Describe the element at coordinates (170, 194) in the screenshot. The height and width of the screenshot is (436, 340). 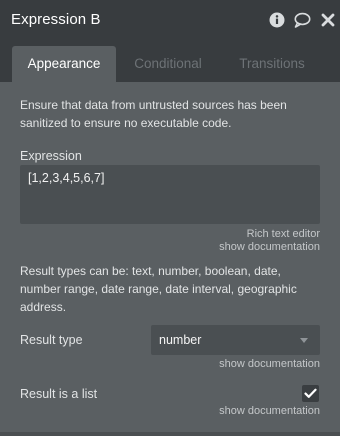
I see `expression-input: [1,2,3,4,5,6,7]` at that location.